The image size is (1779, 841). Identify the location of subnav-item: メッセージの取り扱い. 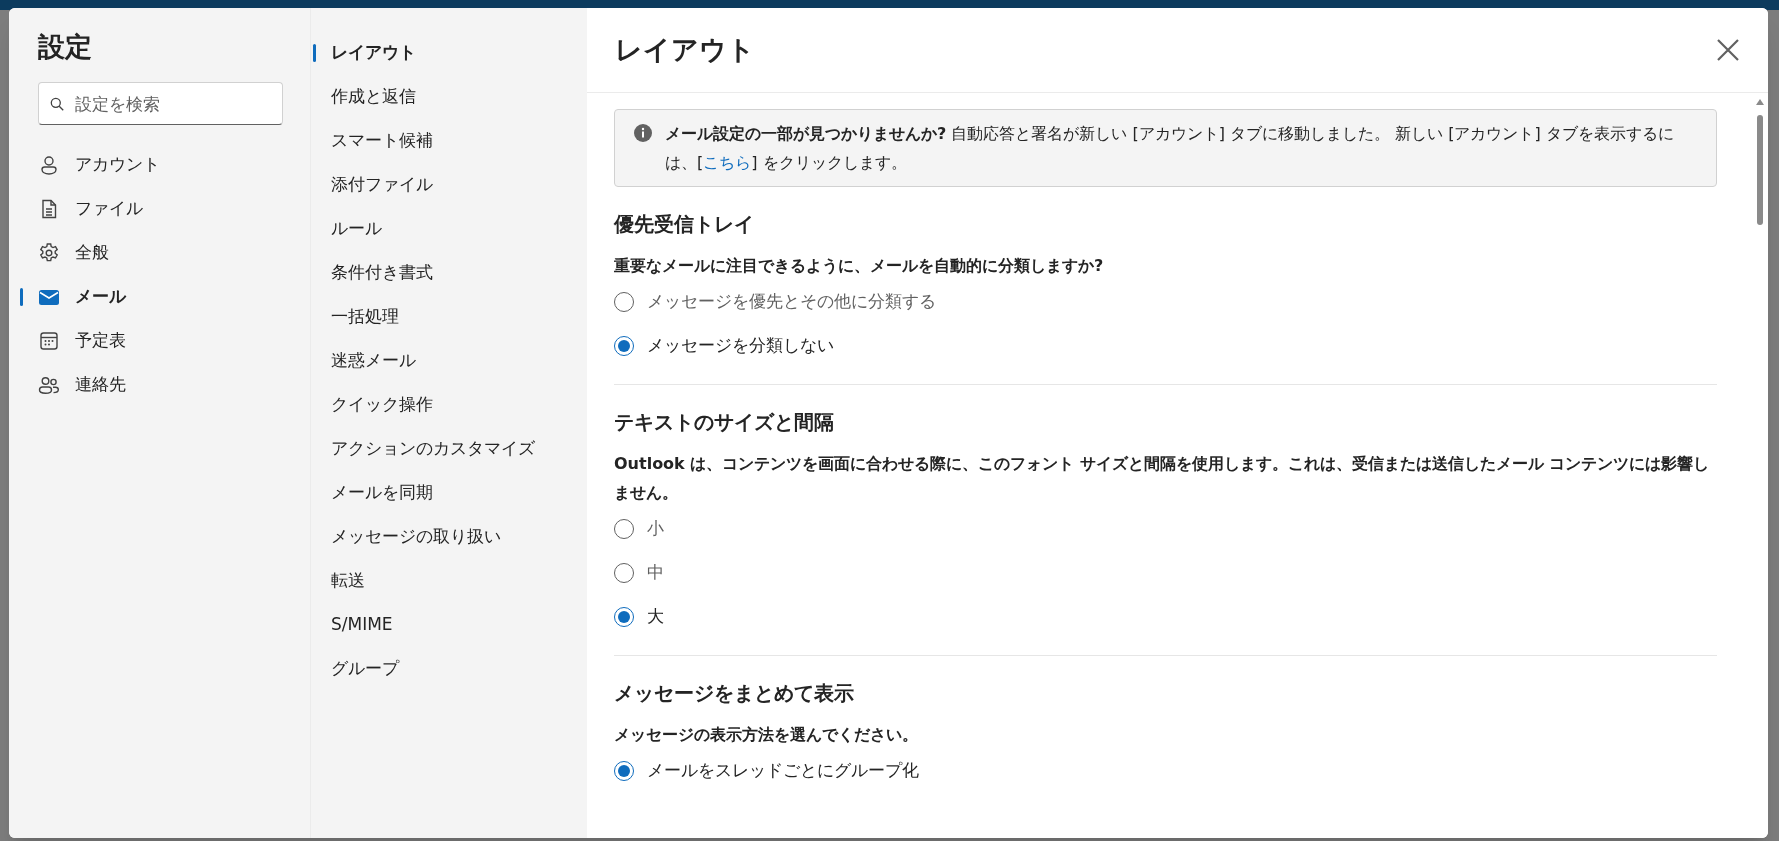
(450, 537).